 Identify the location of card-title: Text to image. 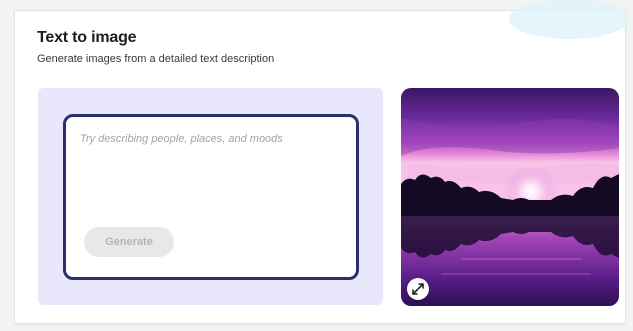
(87, 37).